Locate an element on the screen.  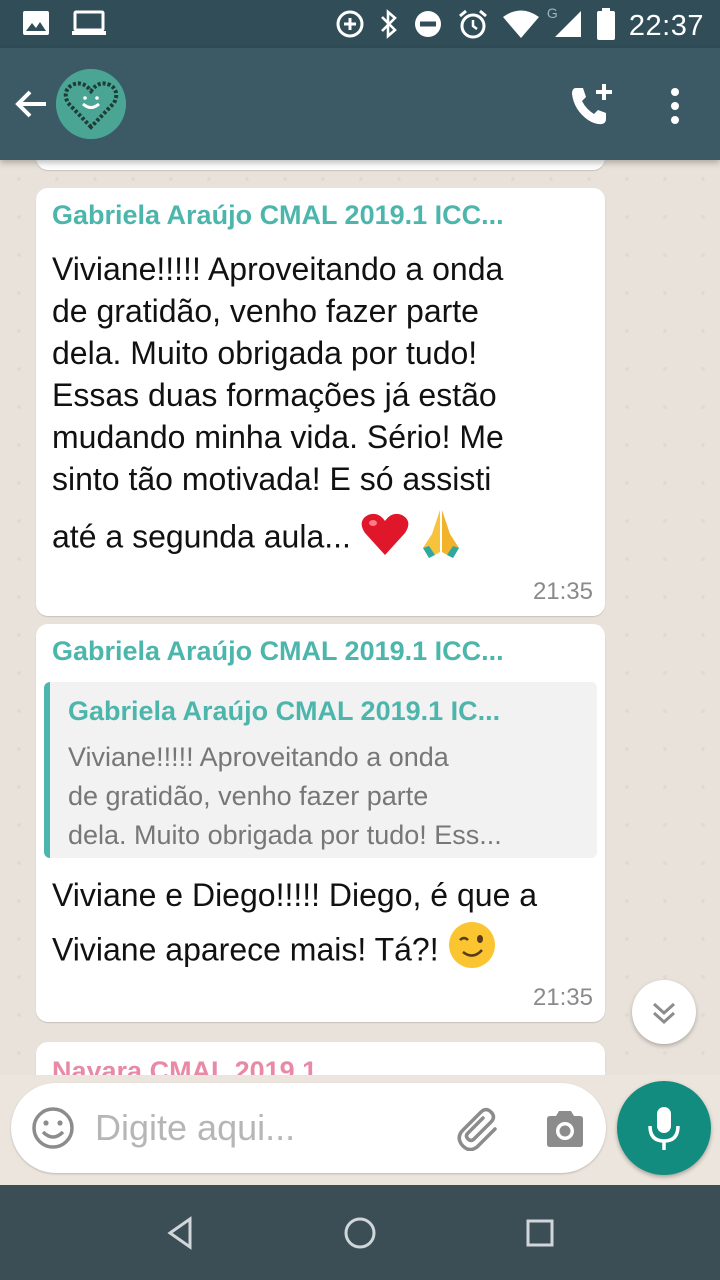
double-chevron-down-icon is located at coordinates (664, 1013).